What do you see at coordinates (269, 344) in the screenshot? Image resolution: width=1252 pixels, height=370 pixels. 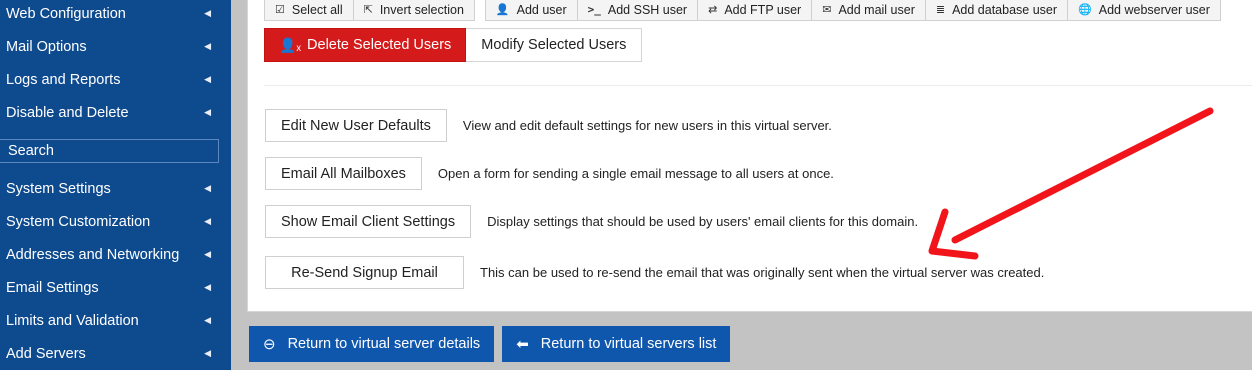 I see `circle-arrow-left-icon: ⊖` at bounding box center [269, 344].